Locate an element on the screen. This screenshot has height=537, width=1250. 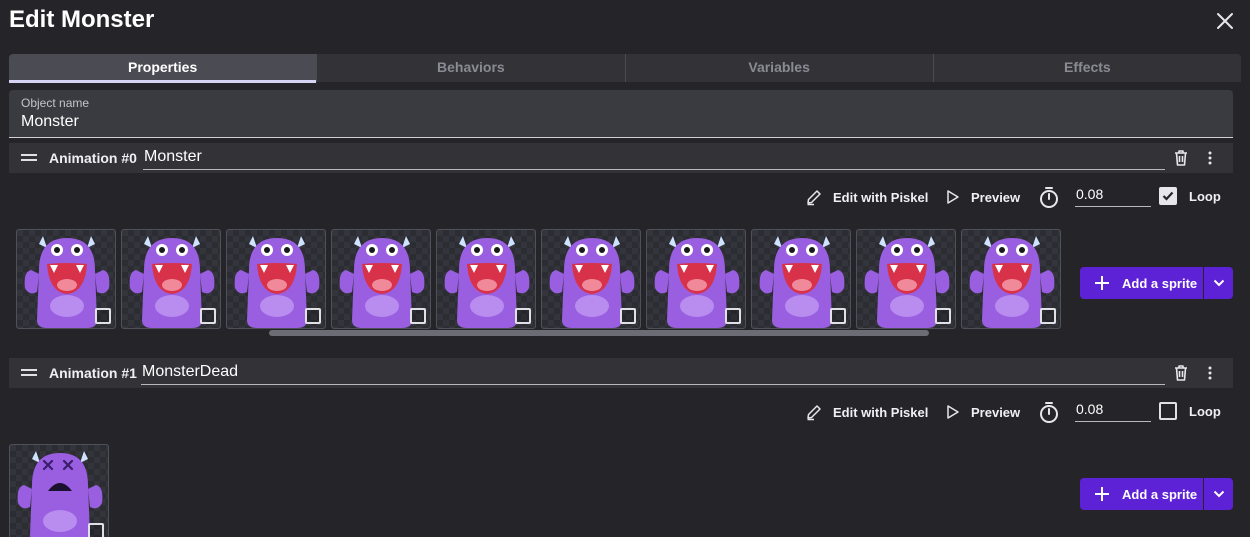
object-name-field: Object name Monster is located at coordinates (621, 114).